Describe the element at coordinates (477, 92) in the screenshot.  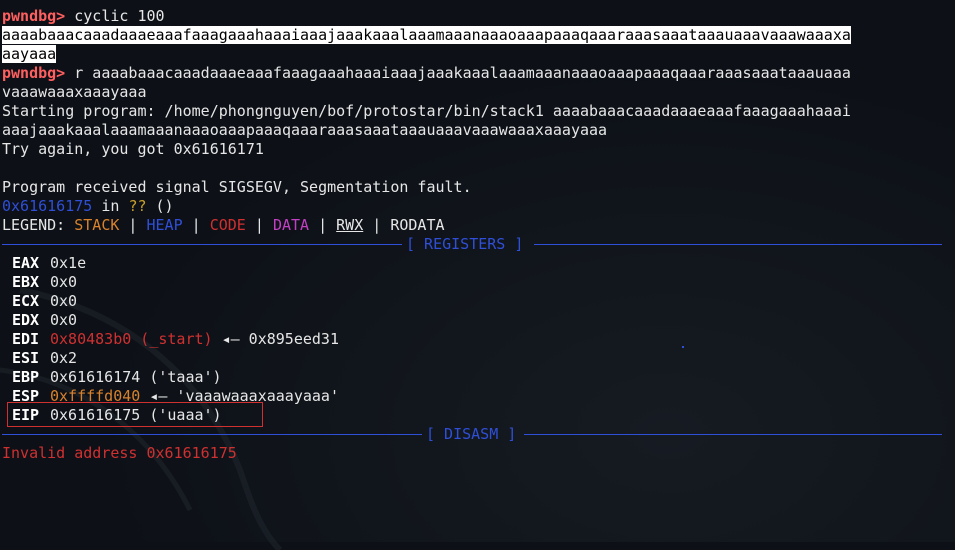
I see `terminal-line: vaaawaaaxaaayaaa` at that location.